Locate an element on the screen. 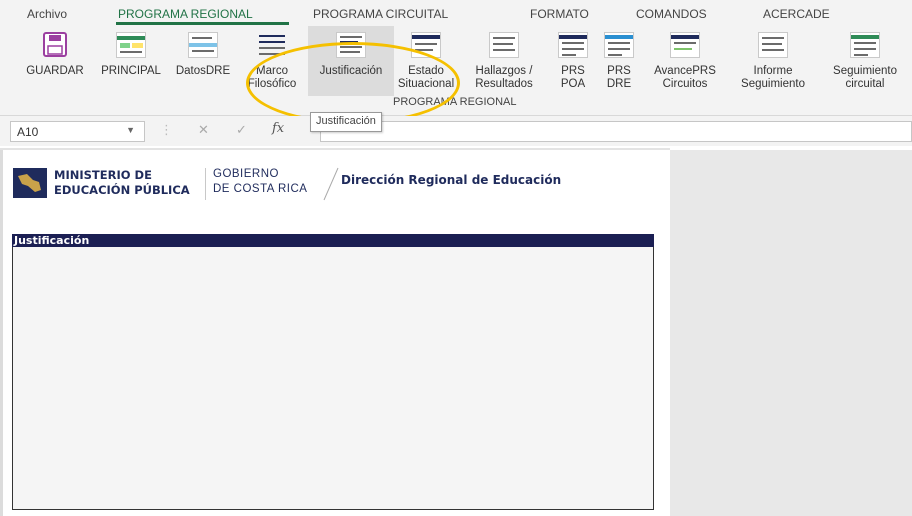 This screenshot has height=516, width=912. dre-title: Dirección Regional de Educación is located at coordinates (451, 180).